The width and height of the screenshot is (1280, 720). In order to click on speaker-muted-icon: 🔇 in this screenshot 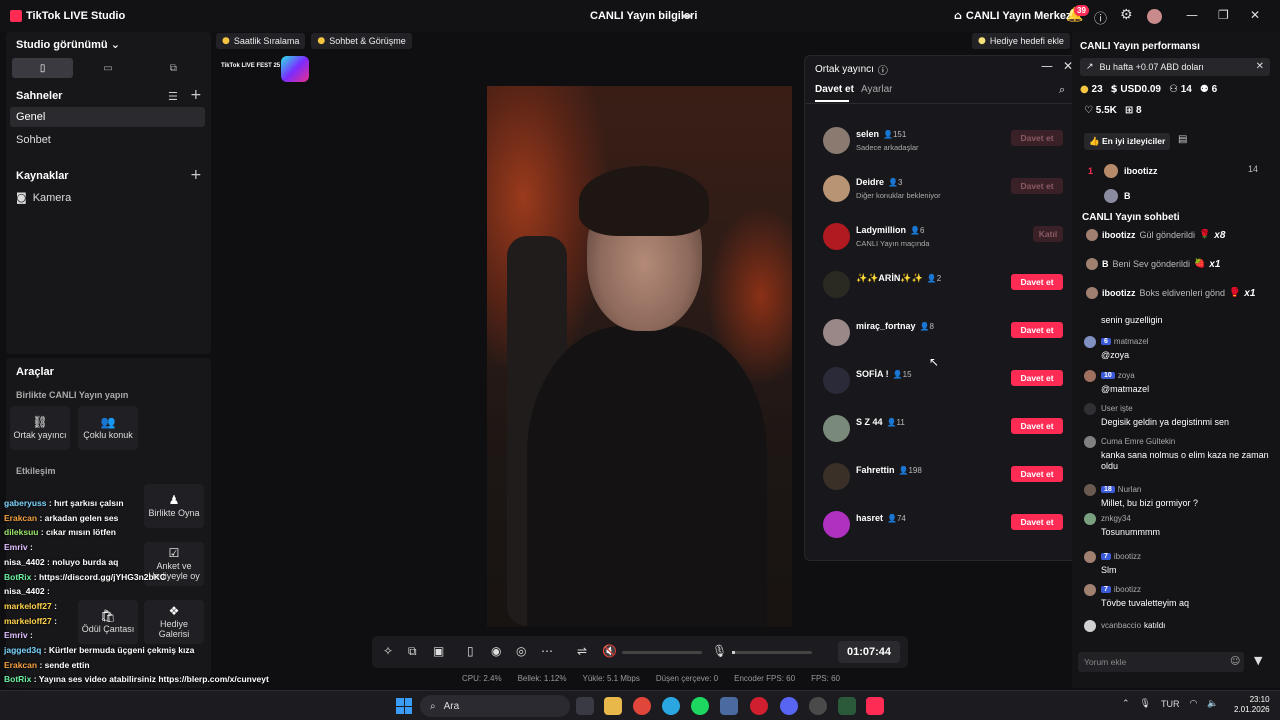, I will do `click(609, 651)`.